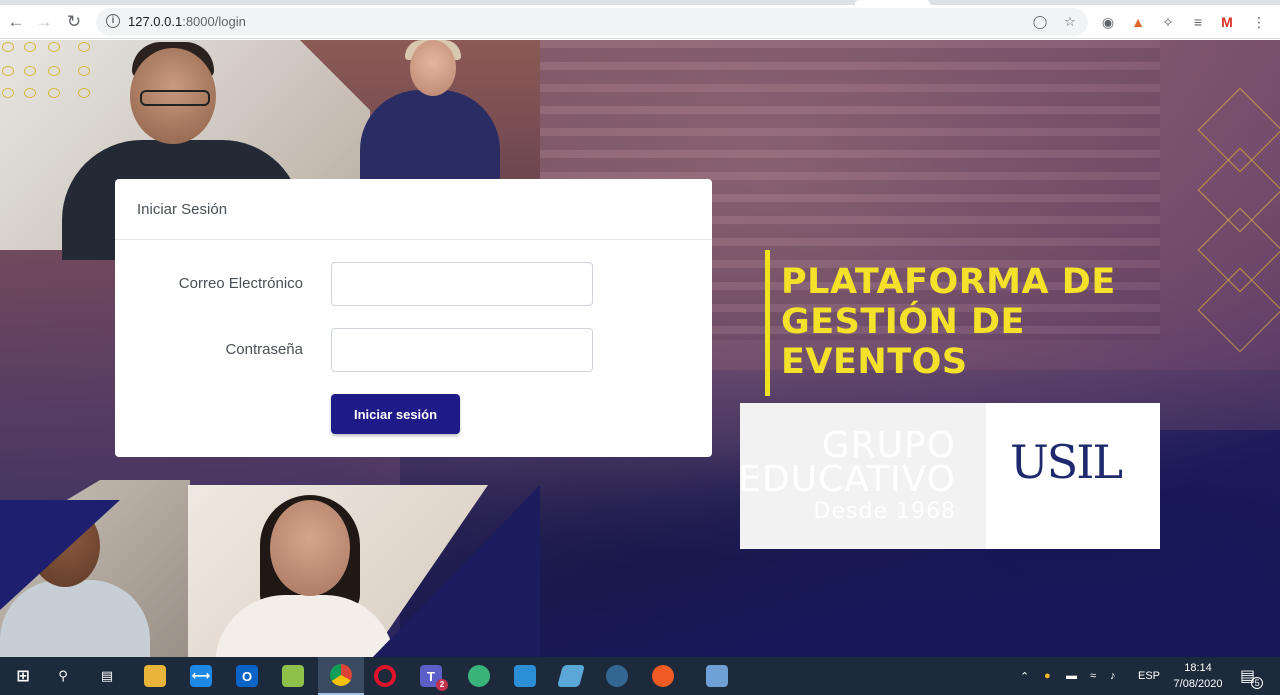  Describe the element at coordinates (442, 685) in the screenshot. I see `teams-badge: 2` at that location.